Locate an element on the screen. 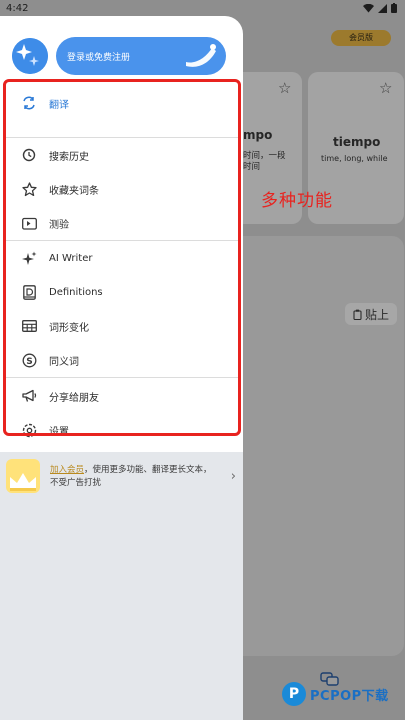 This screenshot has width=405, height=720. menu-item-favorites: 收藏夹词条 is located at coordinates (121, 189).